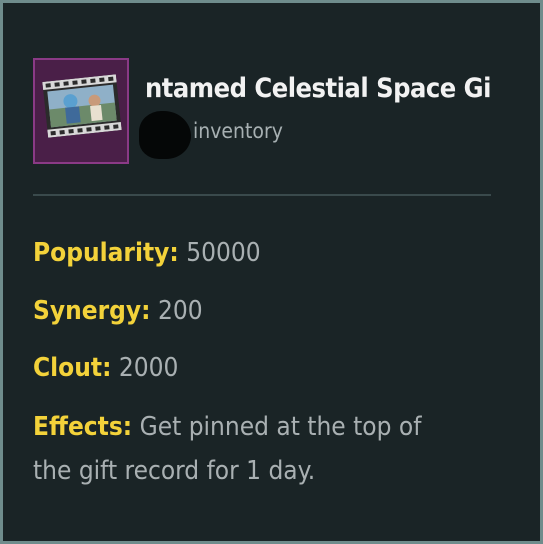  What do you see at coordinates (148, 368) in the screenshot?
I see `stat-clout-value: 2000` at bounding box center [148, 368].